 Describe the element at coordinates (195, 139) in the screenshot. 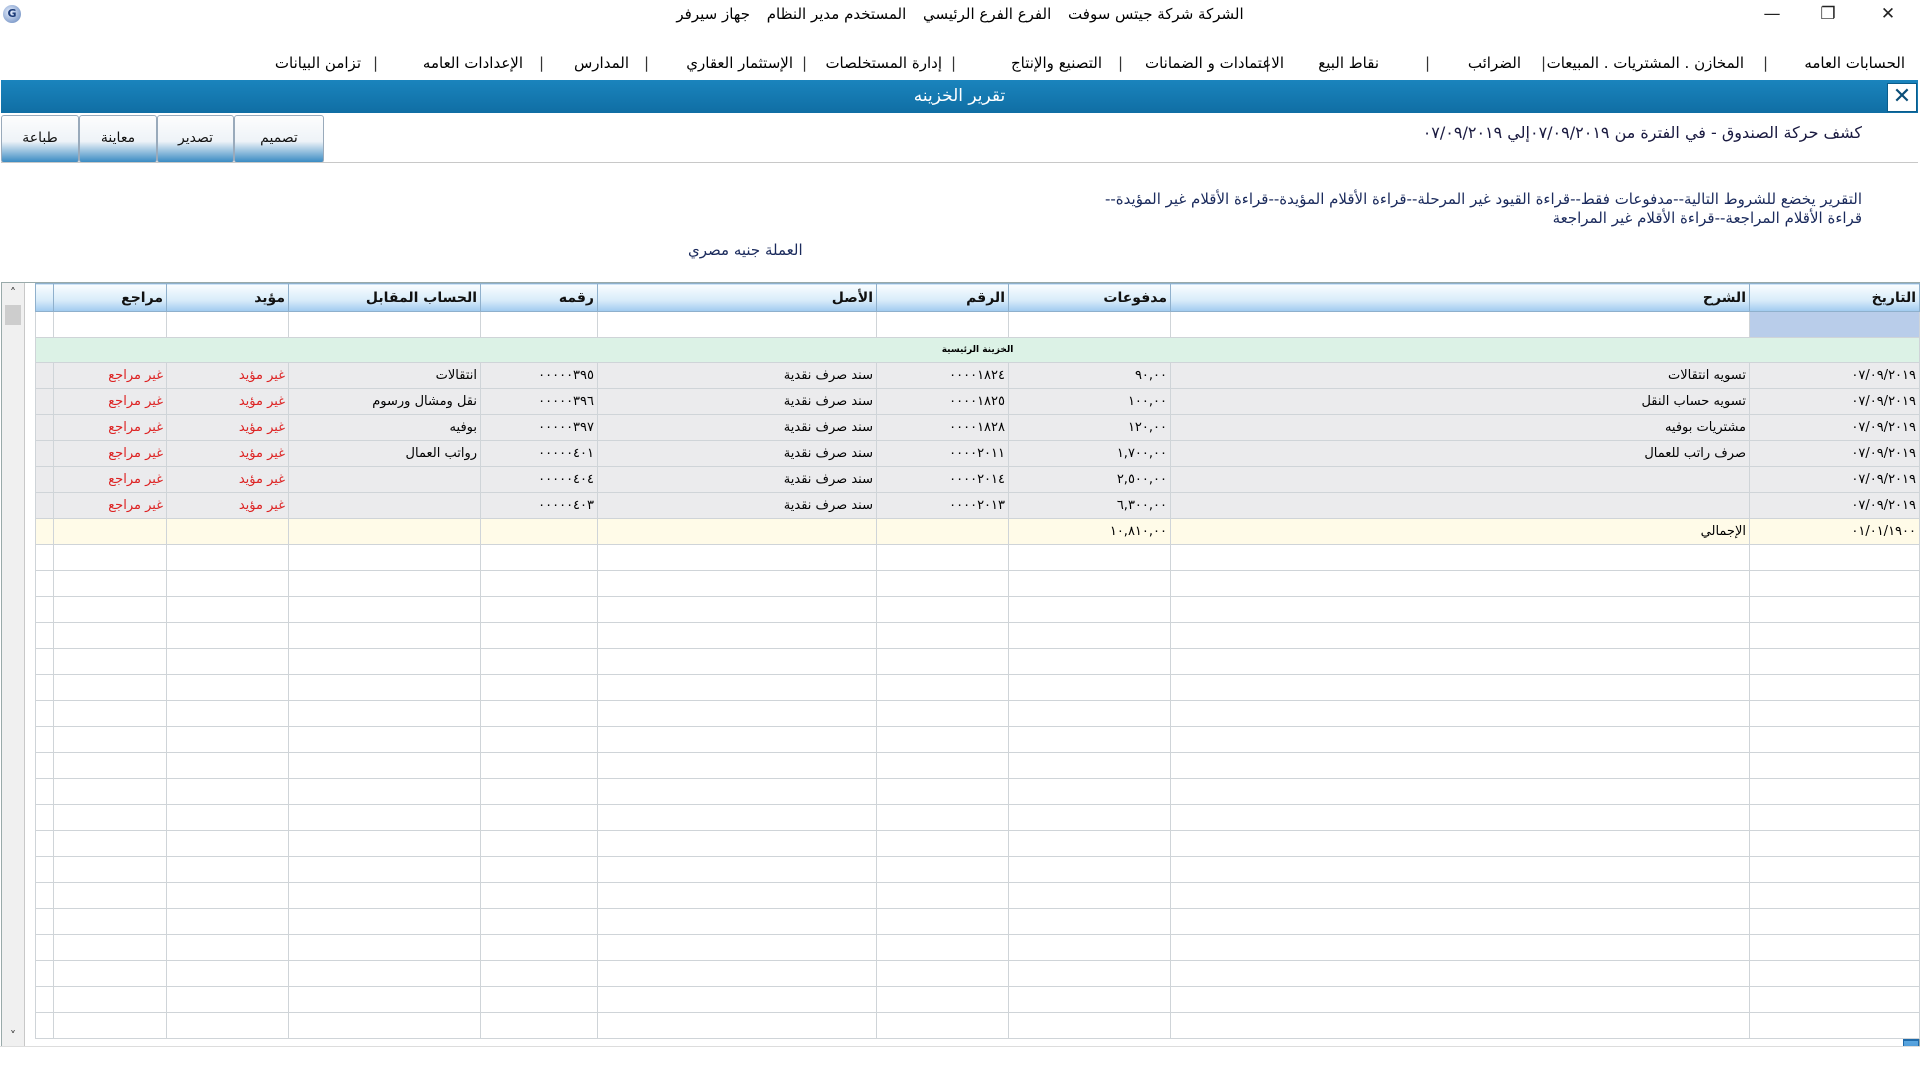

I see `export-button: تصدير` at that location.